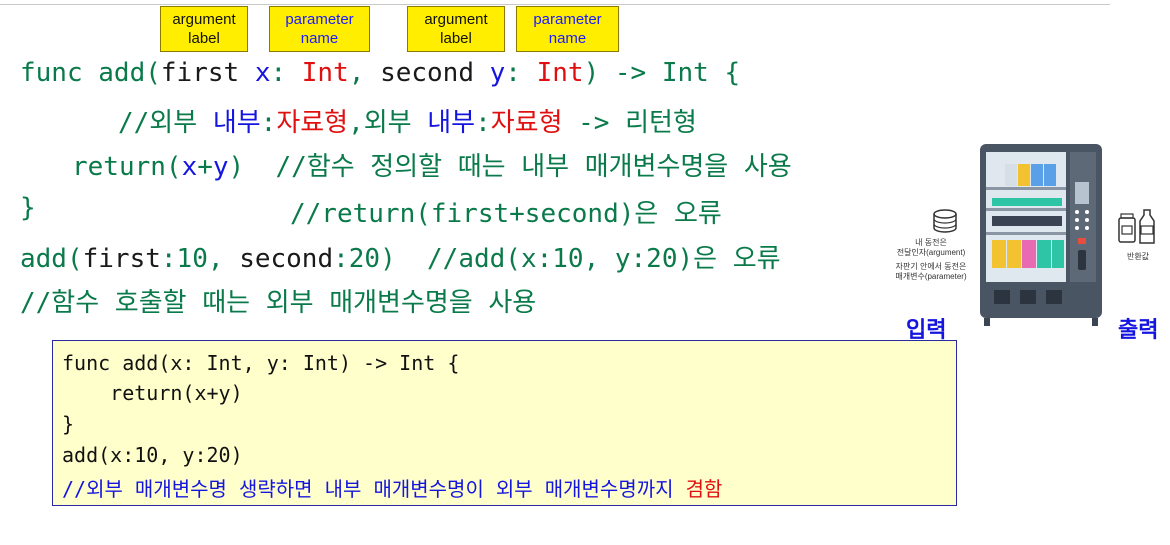 Image resolution: width=1170 pixels, height=545 pixels. What do you see at coordinates (931, 242) in the screenshot?
I see `coin-caption-line: 내 동전은` at bounding box center [931, 242].